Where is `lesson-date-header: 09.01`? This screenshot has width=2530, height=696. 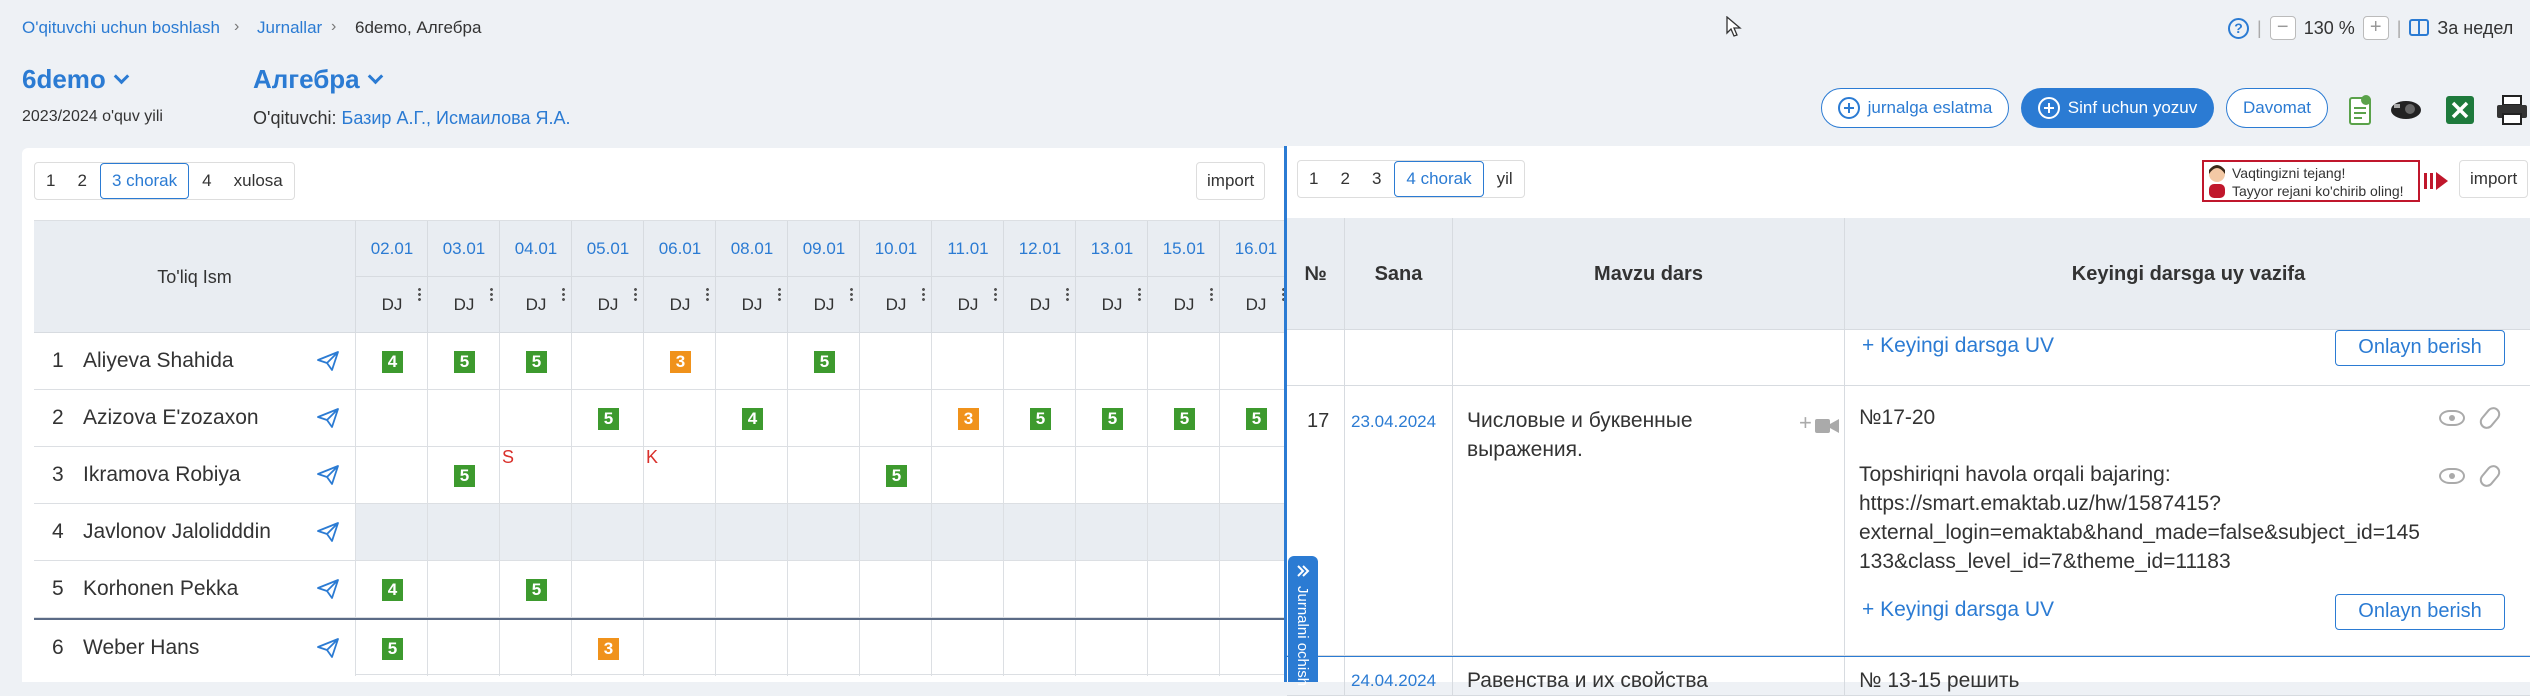 lesson-date-header: 09.01 is located at coordinates (824, 249).